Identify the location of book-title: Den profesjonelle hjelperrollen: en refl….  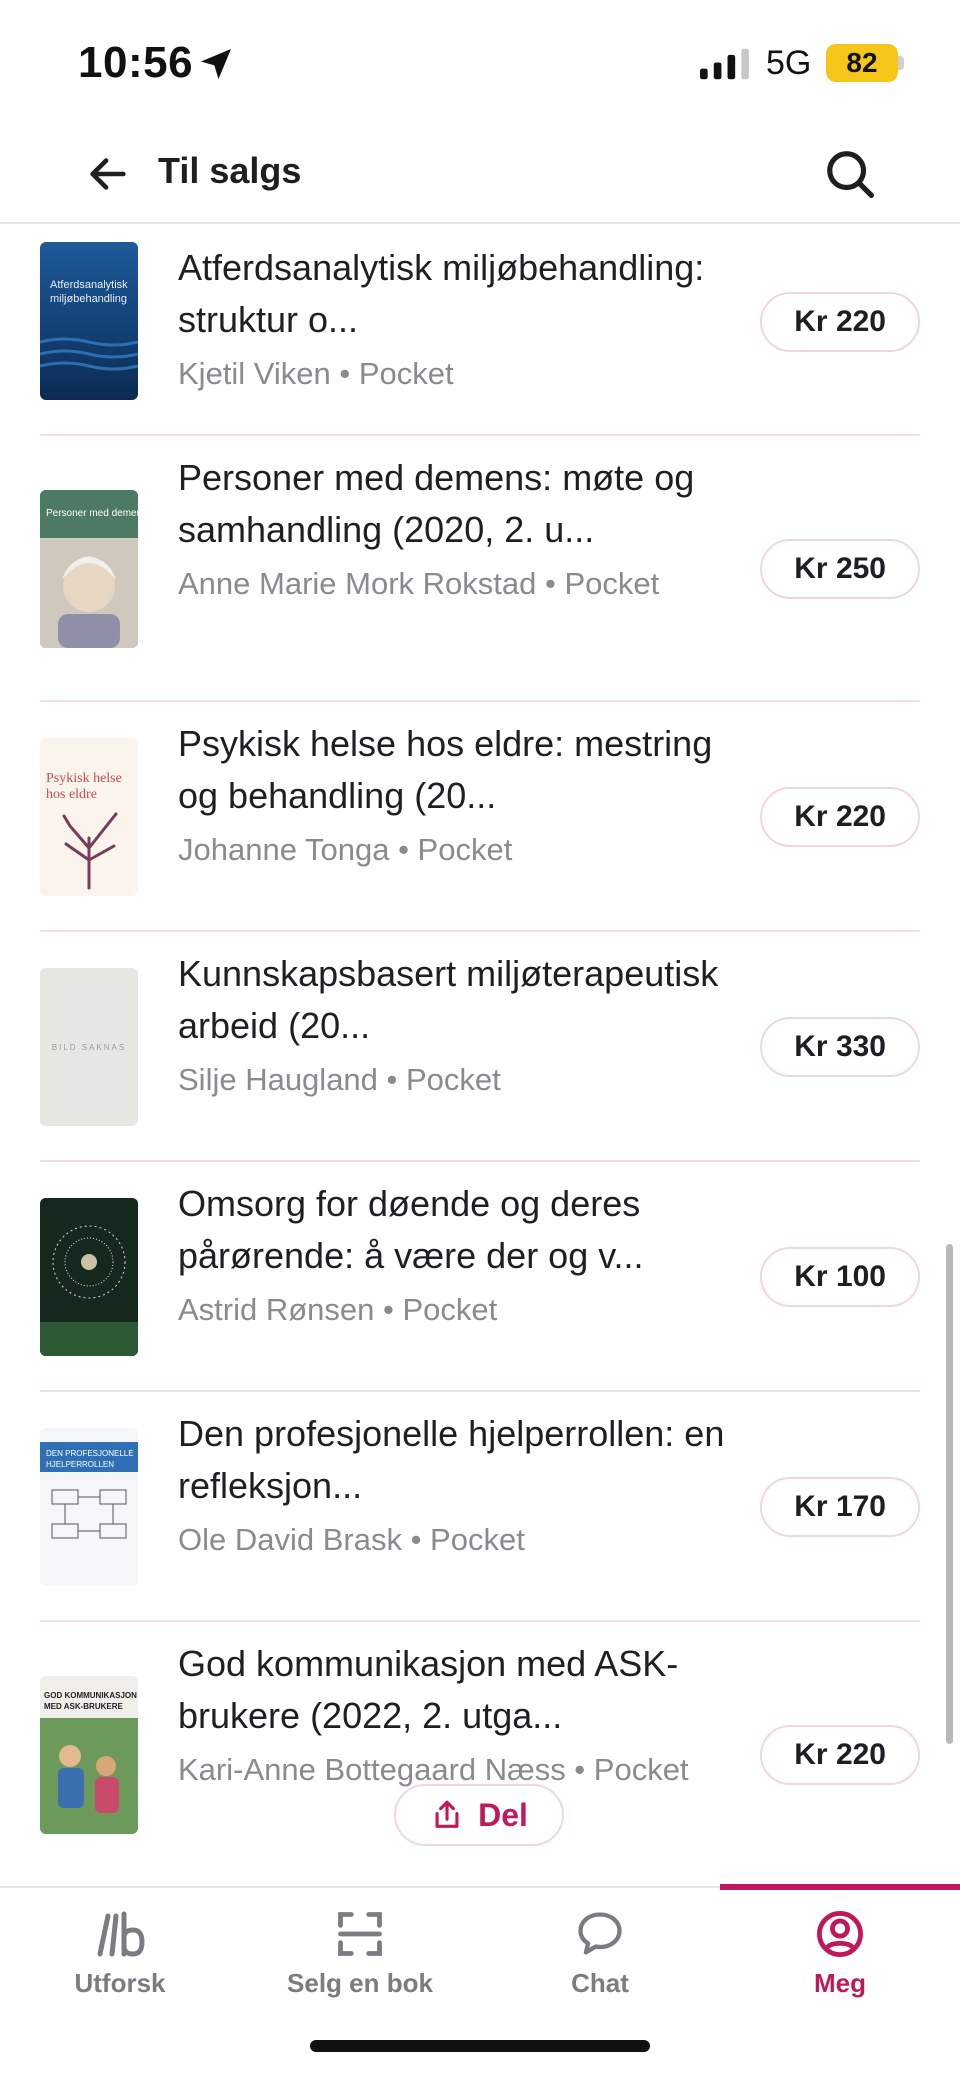
(451, 1459).